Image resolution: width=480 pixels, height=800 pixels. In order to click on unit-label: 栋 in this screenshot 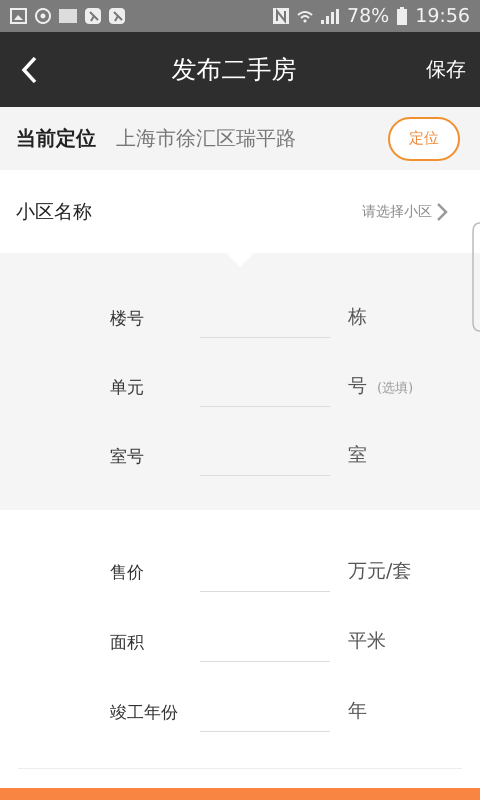, I will do `click(357, 317)`.